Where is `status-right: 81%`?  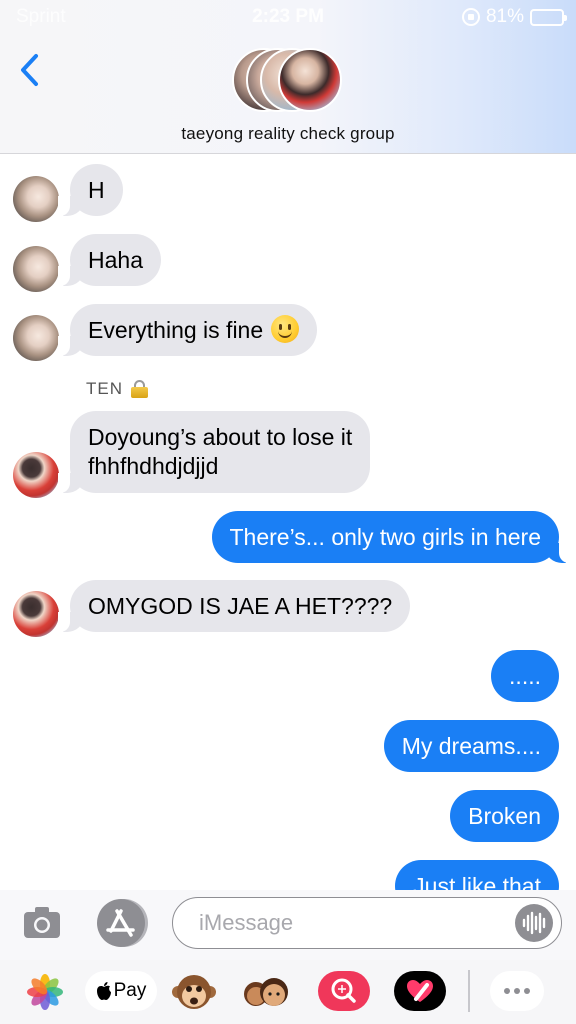
status-right: 81% is located at coordinates (514, 17).